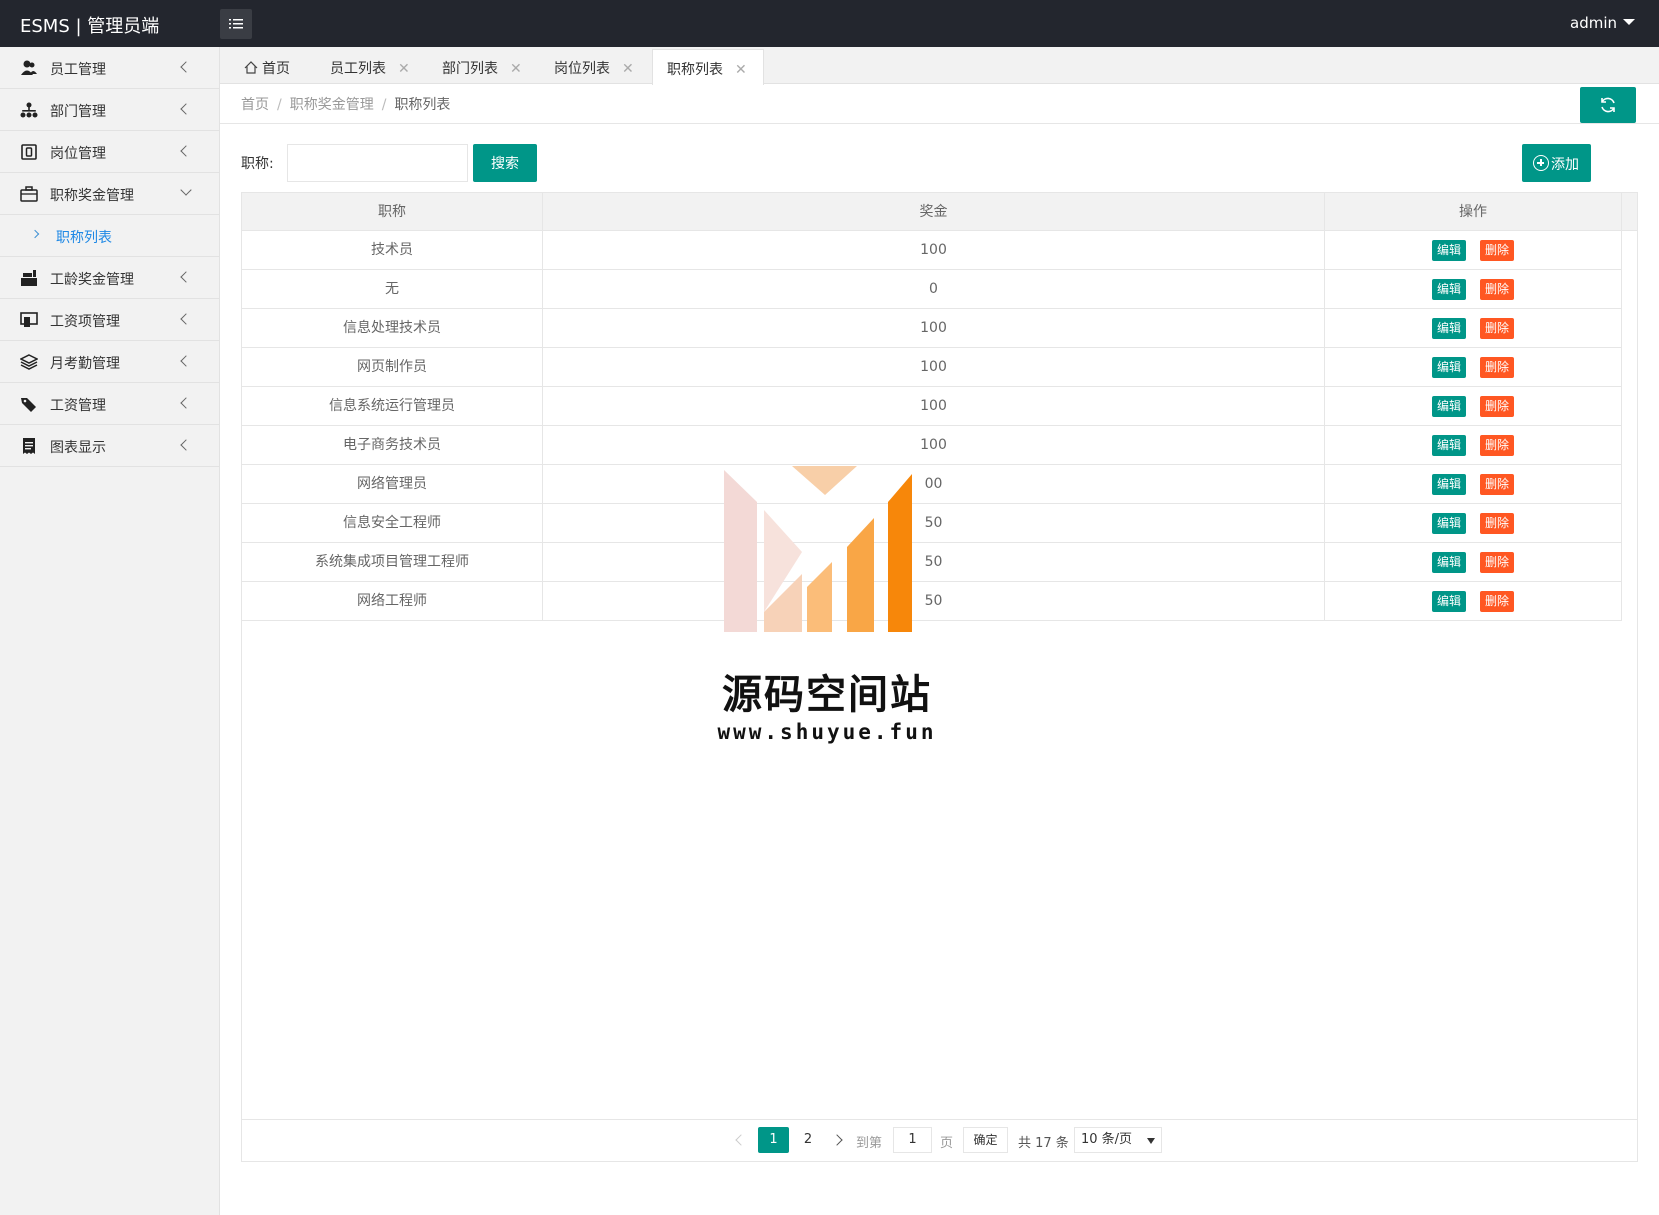 This screenshot has width=1659, height=1215. Describe the element at coordinates (939, 123) in the screenshot. I see `divider` at that location.